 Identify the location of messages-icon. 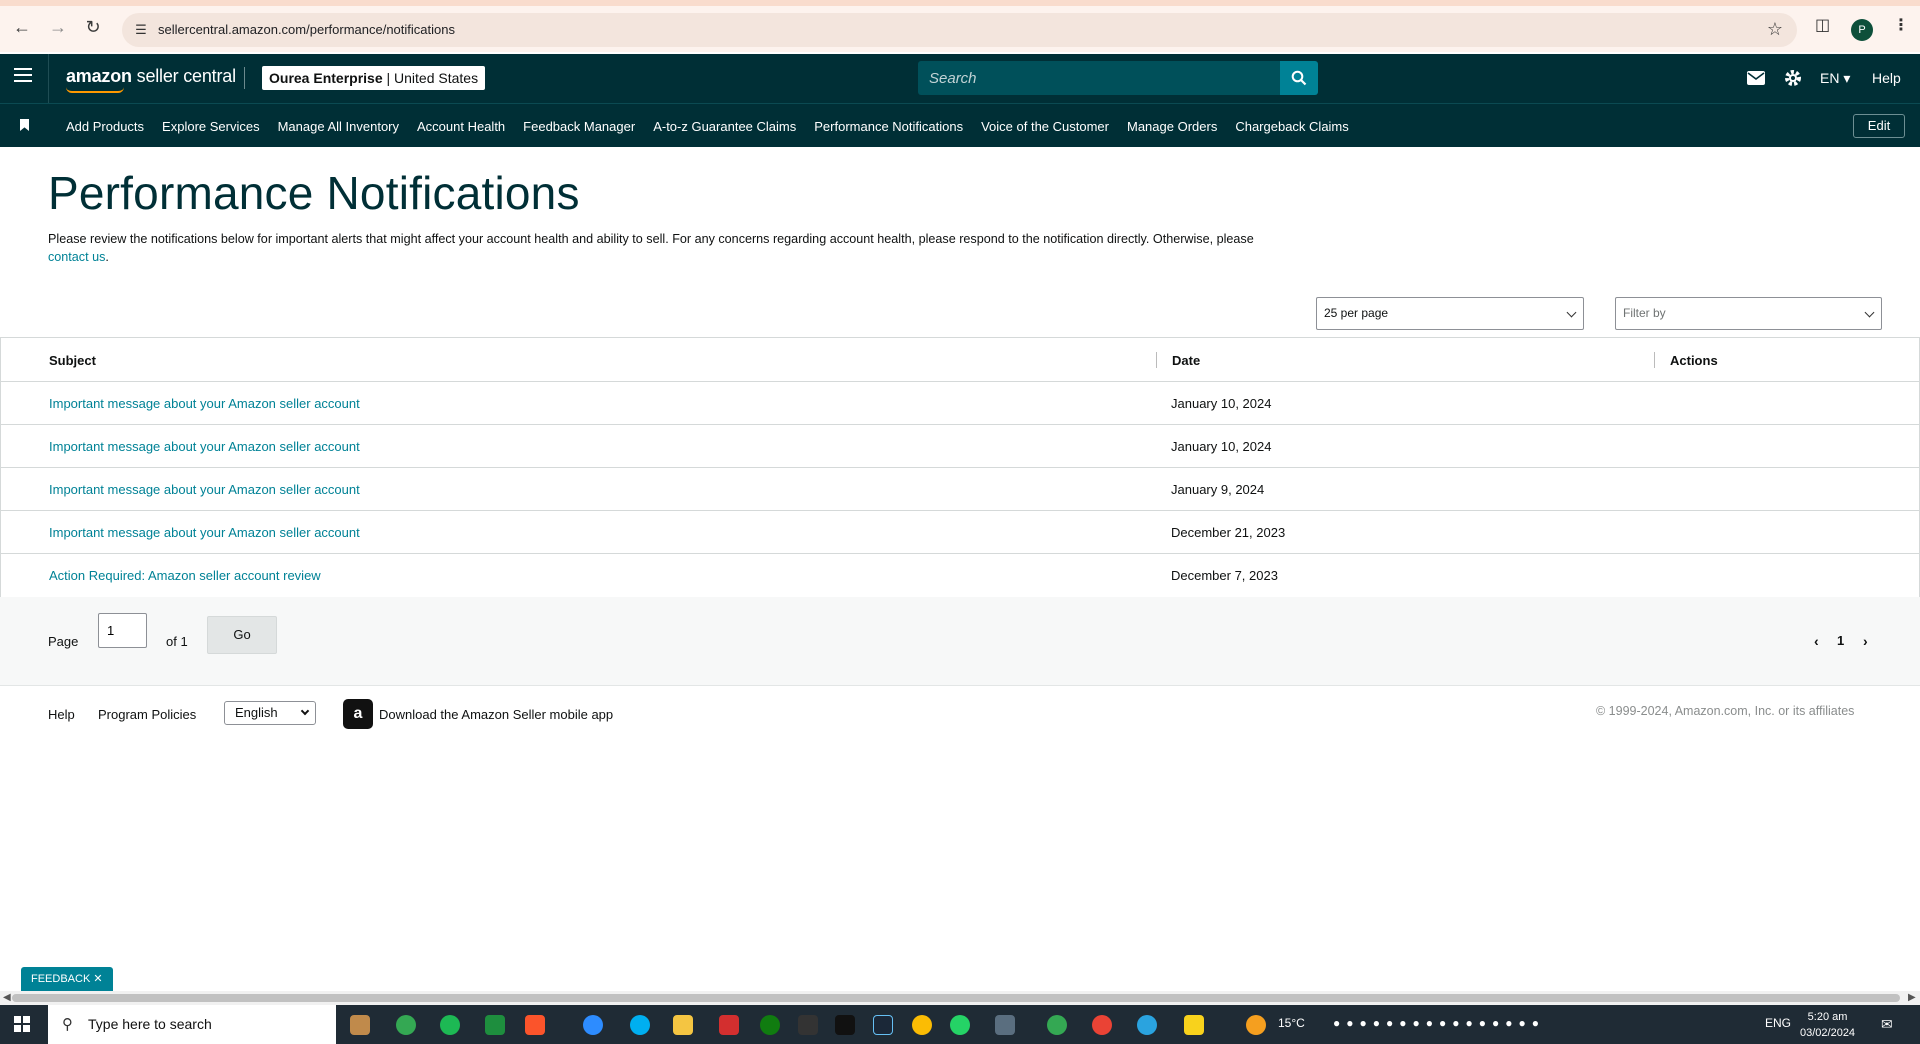
(495, 1025).